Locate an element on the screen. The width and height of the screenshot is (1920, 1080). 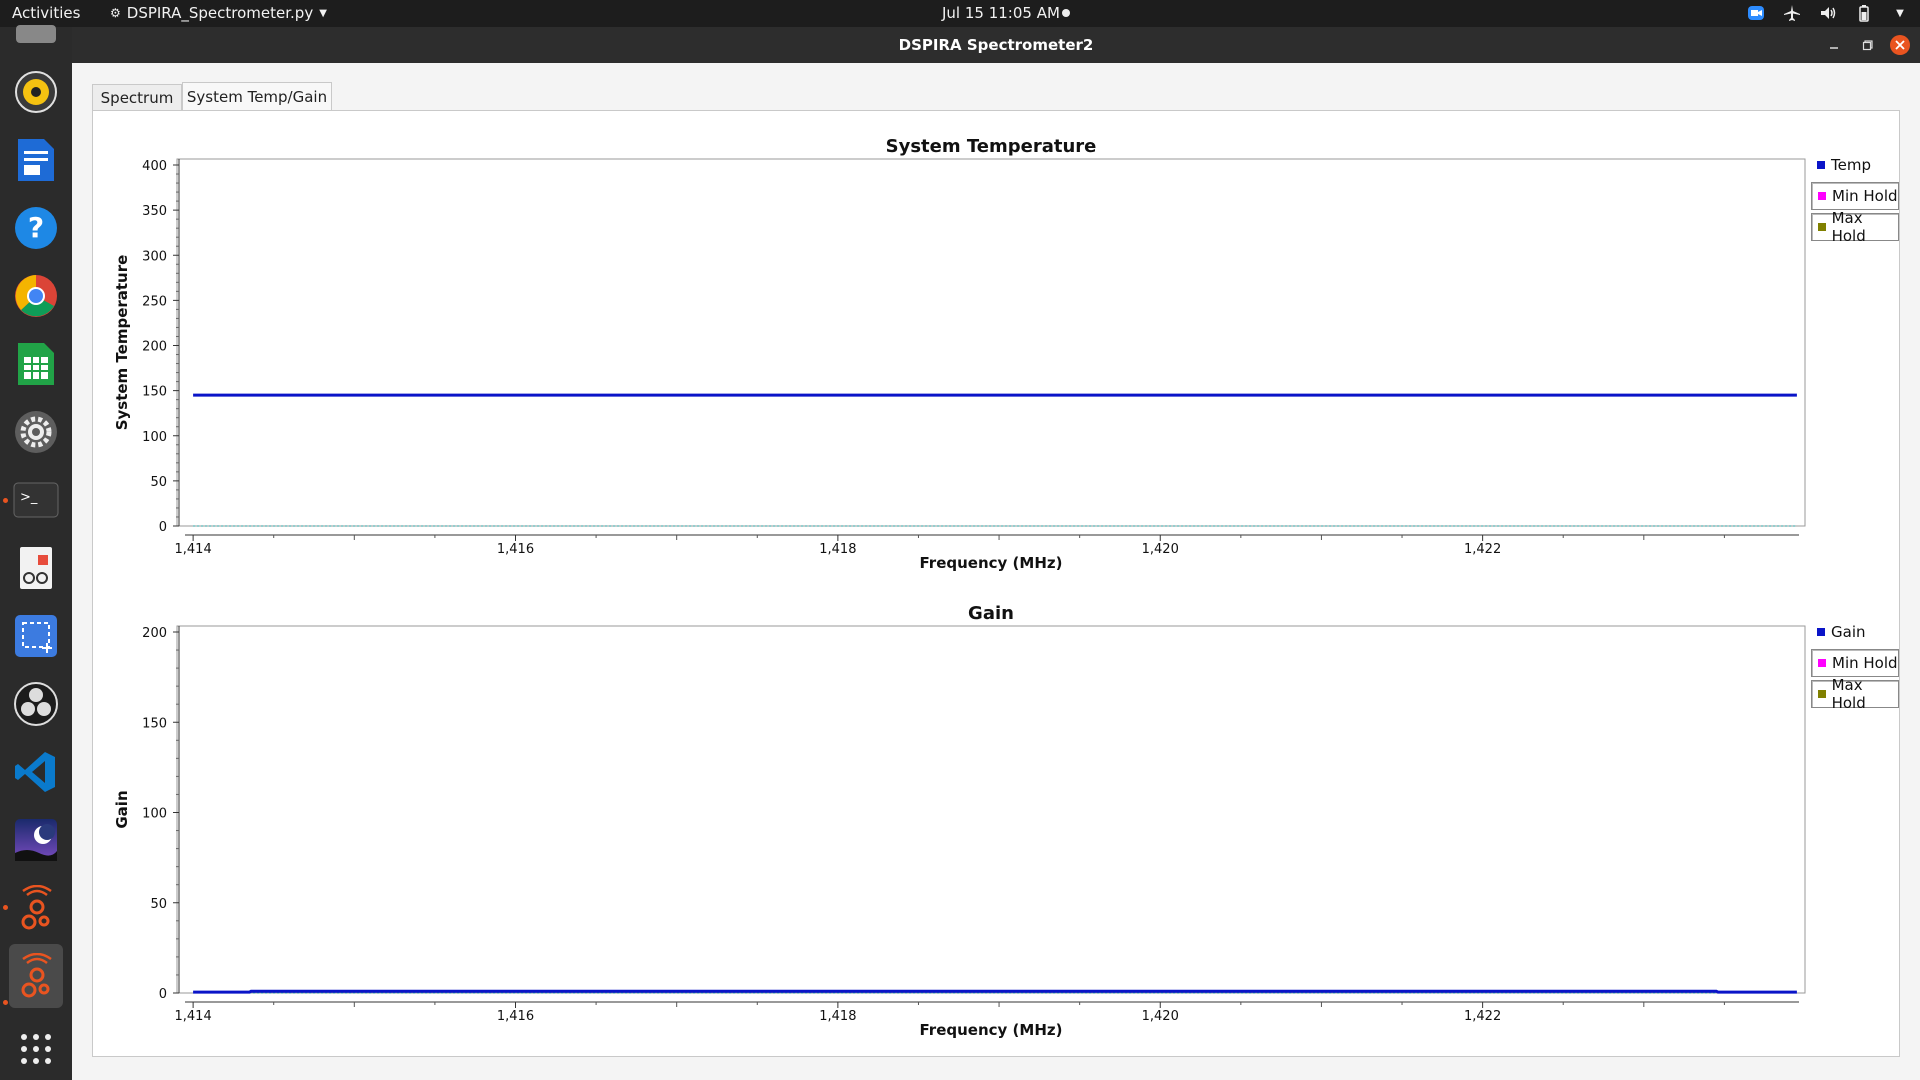
window-title: DSPIRA Spectrometer2 is located at coordinates (996, 45).